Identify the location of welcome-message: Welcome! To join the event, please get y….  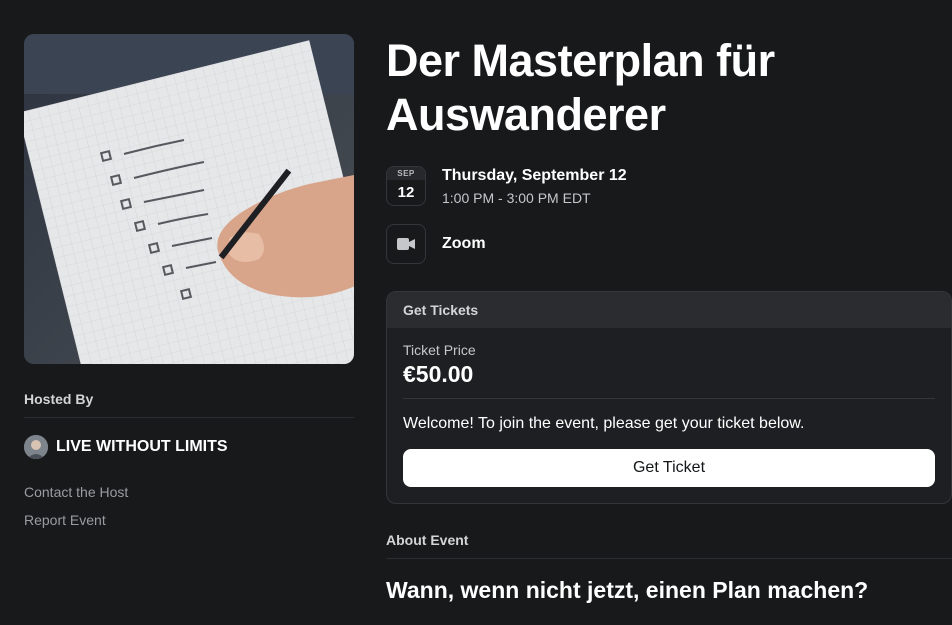
(604, 423).